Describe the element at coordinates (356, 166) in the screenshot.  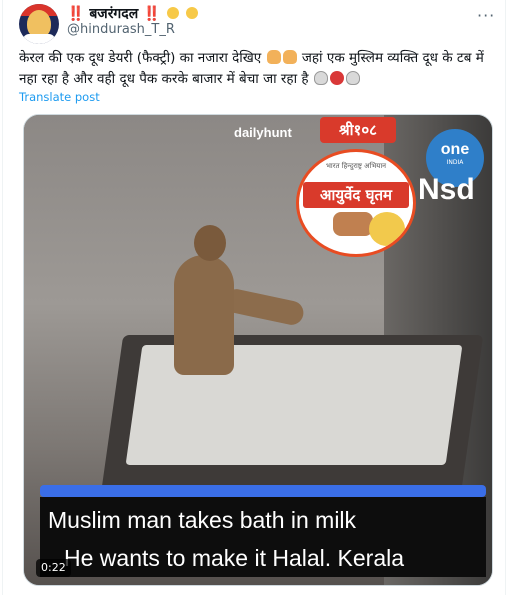
I see `badge-top-text: भारत हिन्दुराष्ट्र अभियान` at that location.